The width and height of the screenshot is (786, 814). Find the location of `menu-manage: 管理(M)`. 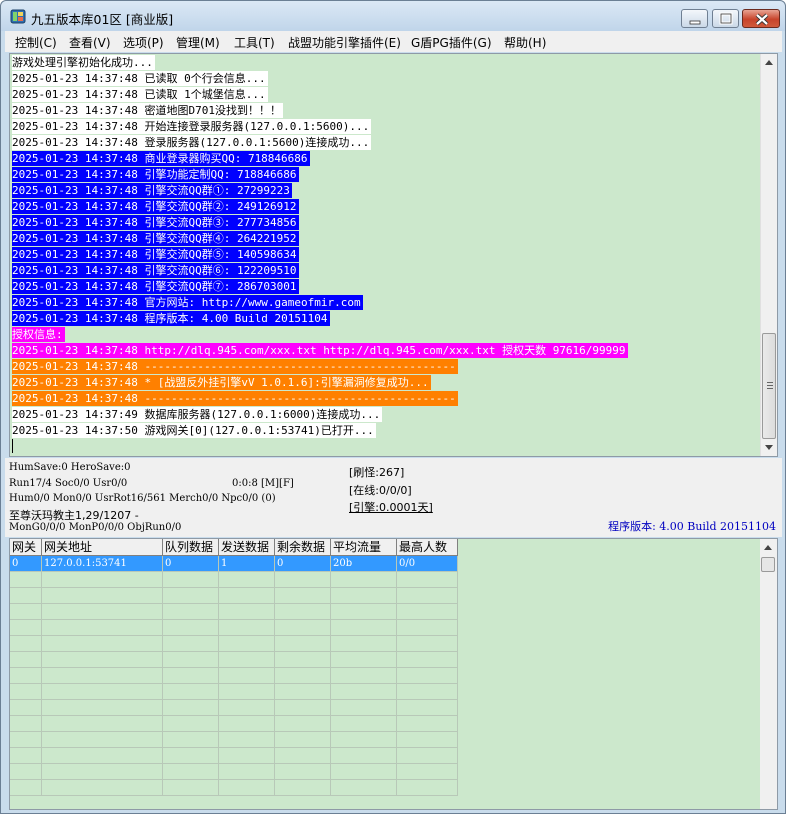

menu-manage: 管理(M) is located at coordinates (198, 42).